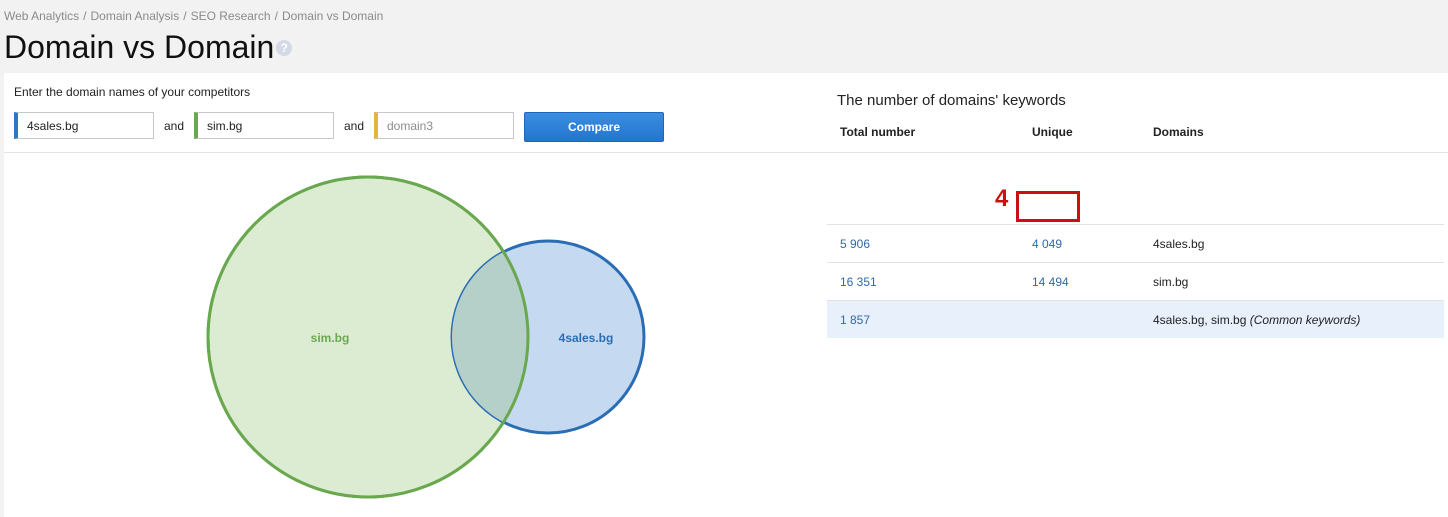 This screenshot has height=517, width=1448. Describe the element at coordinates (878, 132) in the screenshot. I see `column-header-total: Total number` at that location.